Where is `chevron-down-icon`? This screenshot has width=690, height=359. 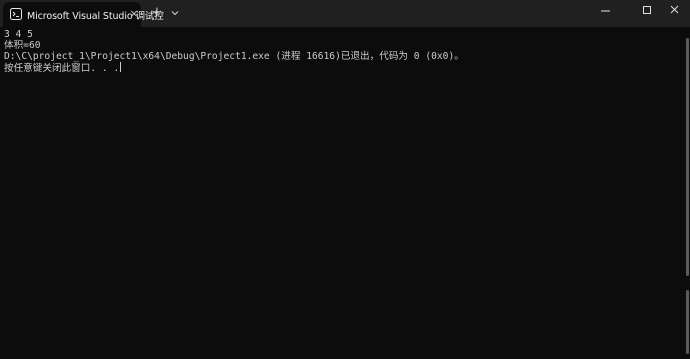
chevron-down-icon is located at coordinates (175, 13).